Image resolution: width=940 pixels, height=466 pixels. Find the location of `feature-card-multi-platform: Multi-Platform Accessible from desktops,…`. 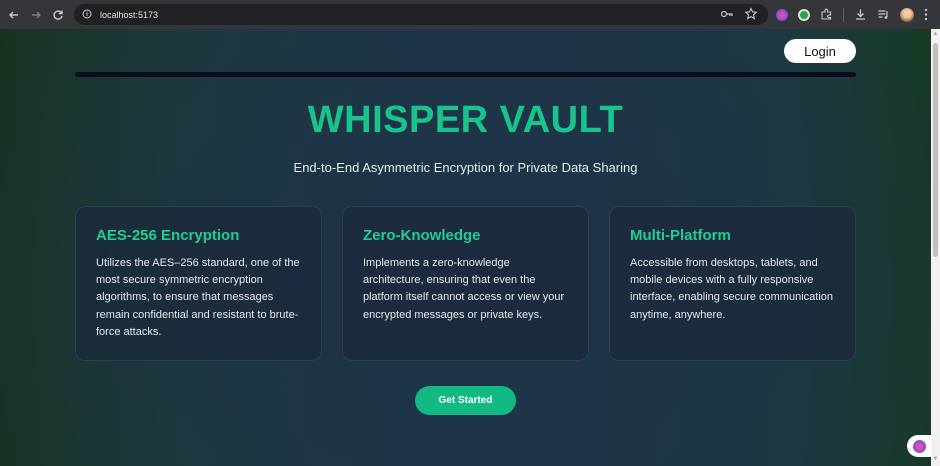

feature-card-multi-platform: Multi-Platform Accessible from desktops,… is located at coordinates (732, 283).